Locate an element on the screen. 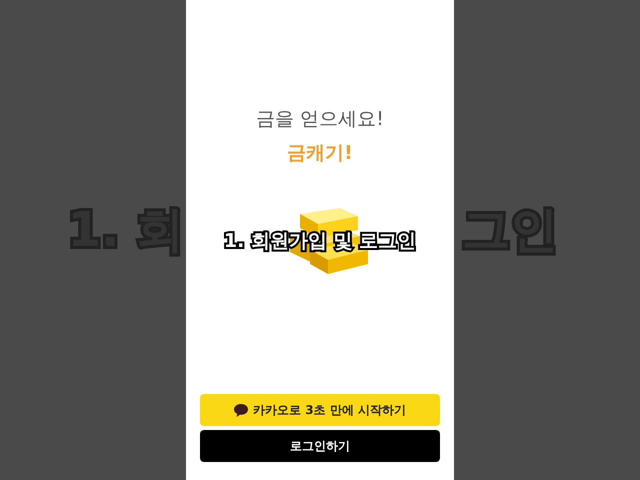 The width and height of the screenshot is (640, 480). kakao-start-button: 카카오로 3초 만에 시작하기 is located at coordinates (320, 410).